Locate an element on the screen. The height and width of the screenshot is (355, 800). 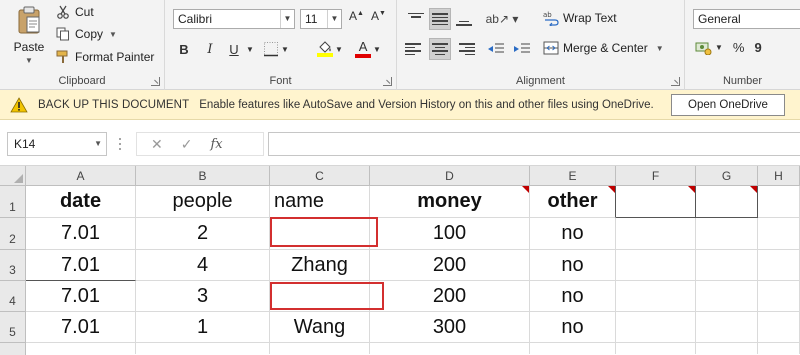
cell-h4 is located at coordinates (779, 296).